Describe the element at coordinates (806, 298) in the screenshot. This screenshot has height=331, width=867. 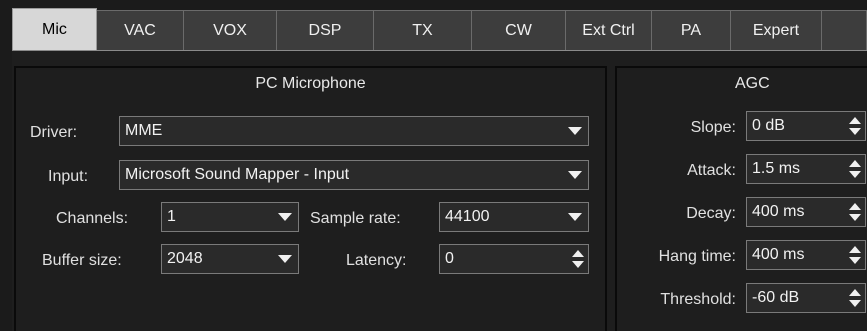
I see `threshold-spinner: -60 dB` at that location.